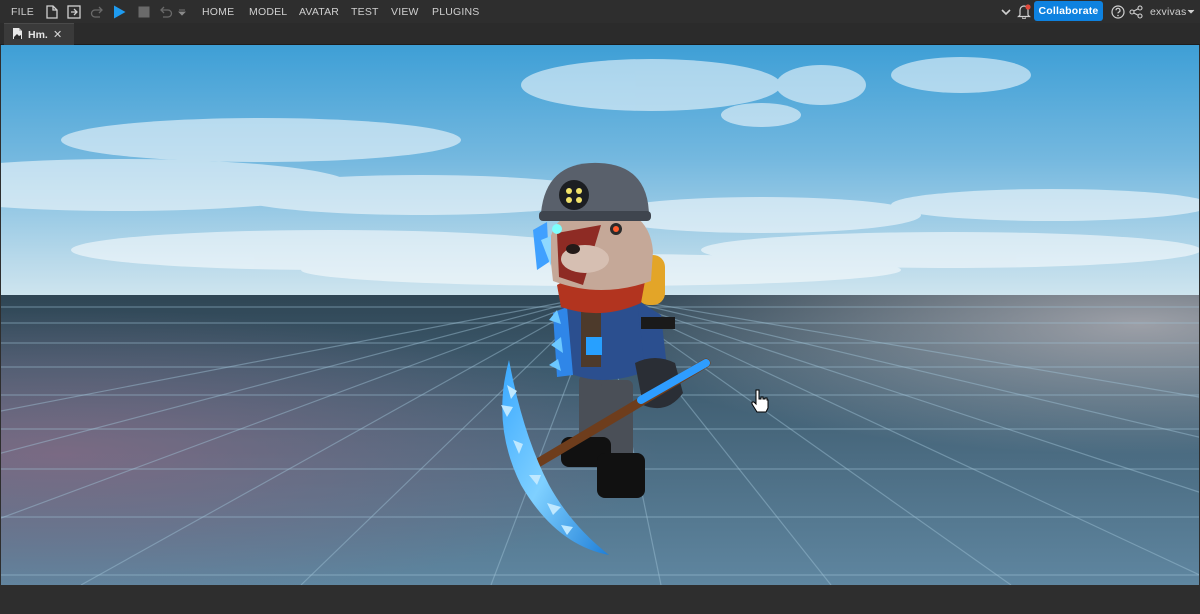 This screenshot has height=614, width=1200. I want to click on new-file-icon, so click(51, 11).